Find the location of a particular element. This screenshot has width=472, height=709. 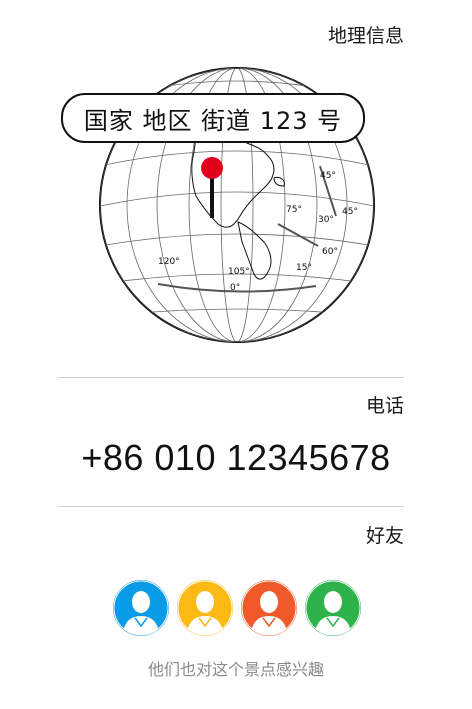

friends-note: 他们也对这个景点感兴趣 is located at coordinates (235, 669).